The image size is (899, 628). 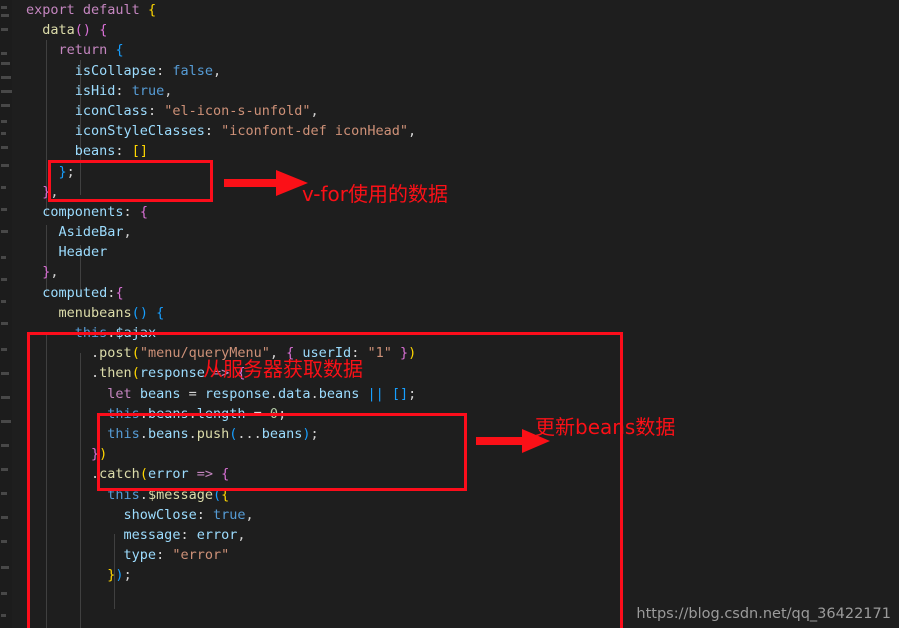 What do you see at coordinates (455, 151) in the screenshot?
I see `code-line: beans: []` at bounding box center [455, 151].